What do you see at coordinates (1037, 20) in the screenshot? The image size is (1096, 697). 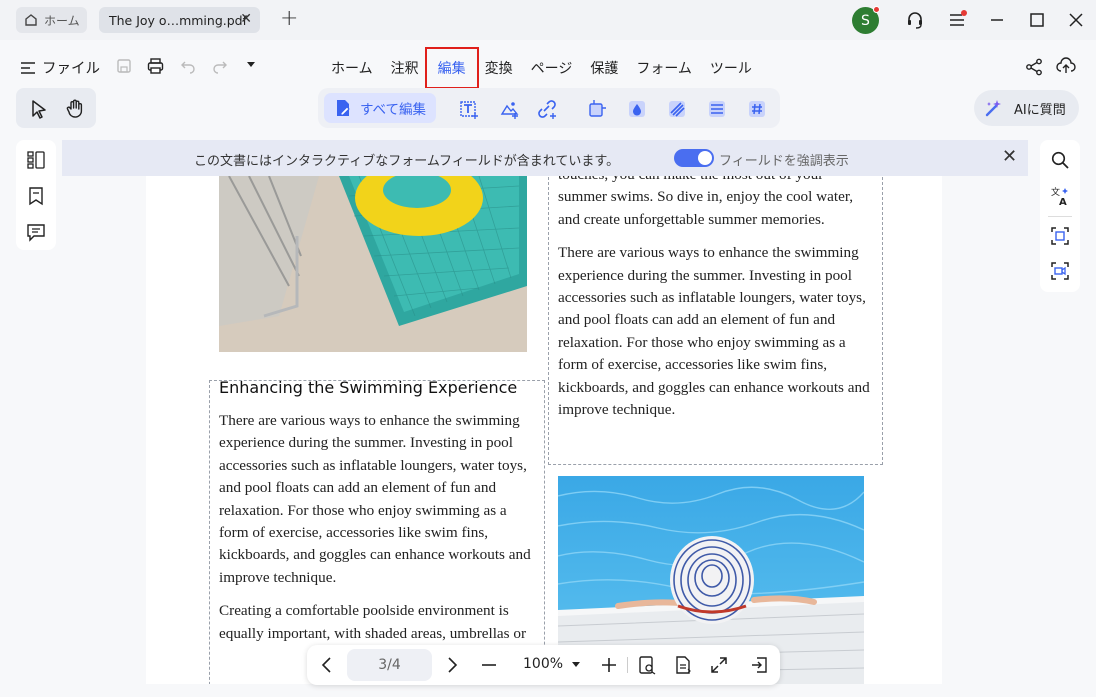 I see `maximize-icon` at bounding box center [1037, 20].